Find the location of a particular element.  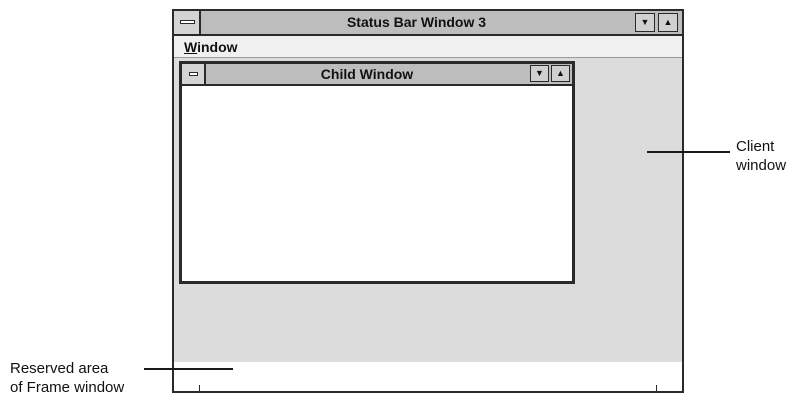

child-maximize-button: ▲ is located at coordinates (560, 73).